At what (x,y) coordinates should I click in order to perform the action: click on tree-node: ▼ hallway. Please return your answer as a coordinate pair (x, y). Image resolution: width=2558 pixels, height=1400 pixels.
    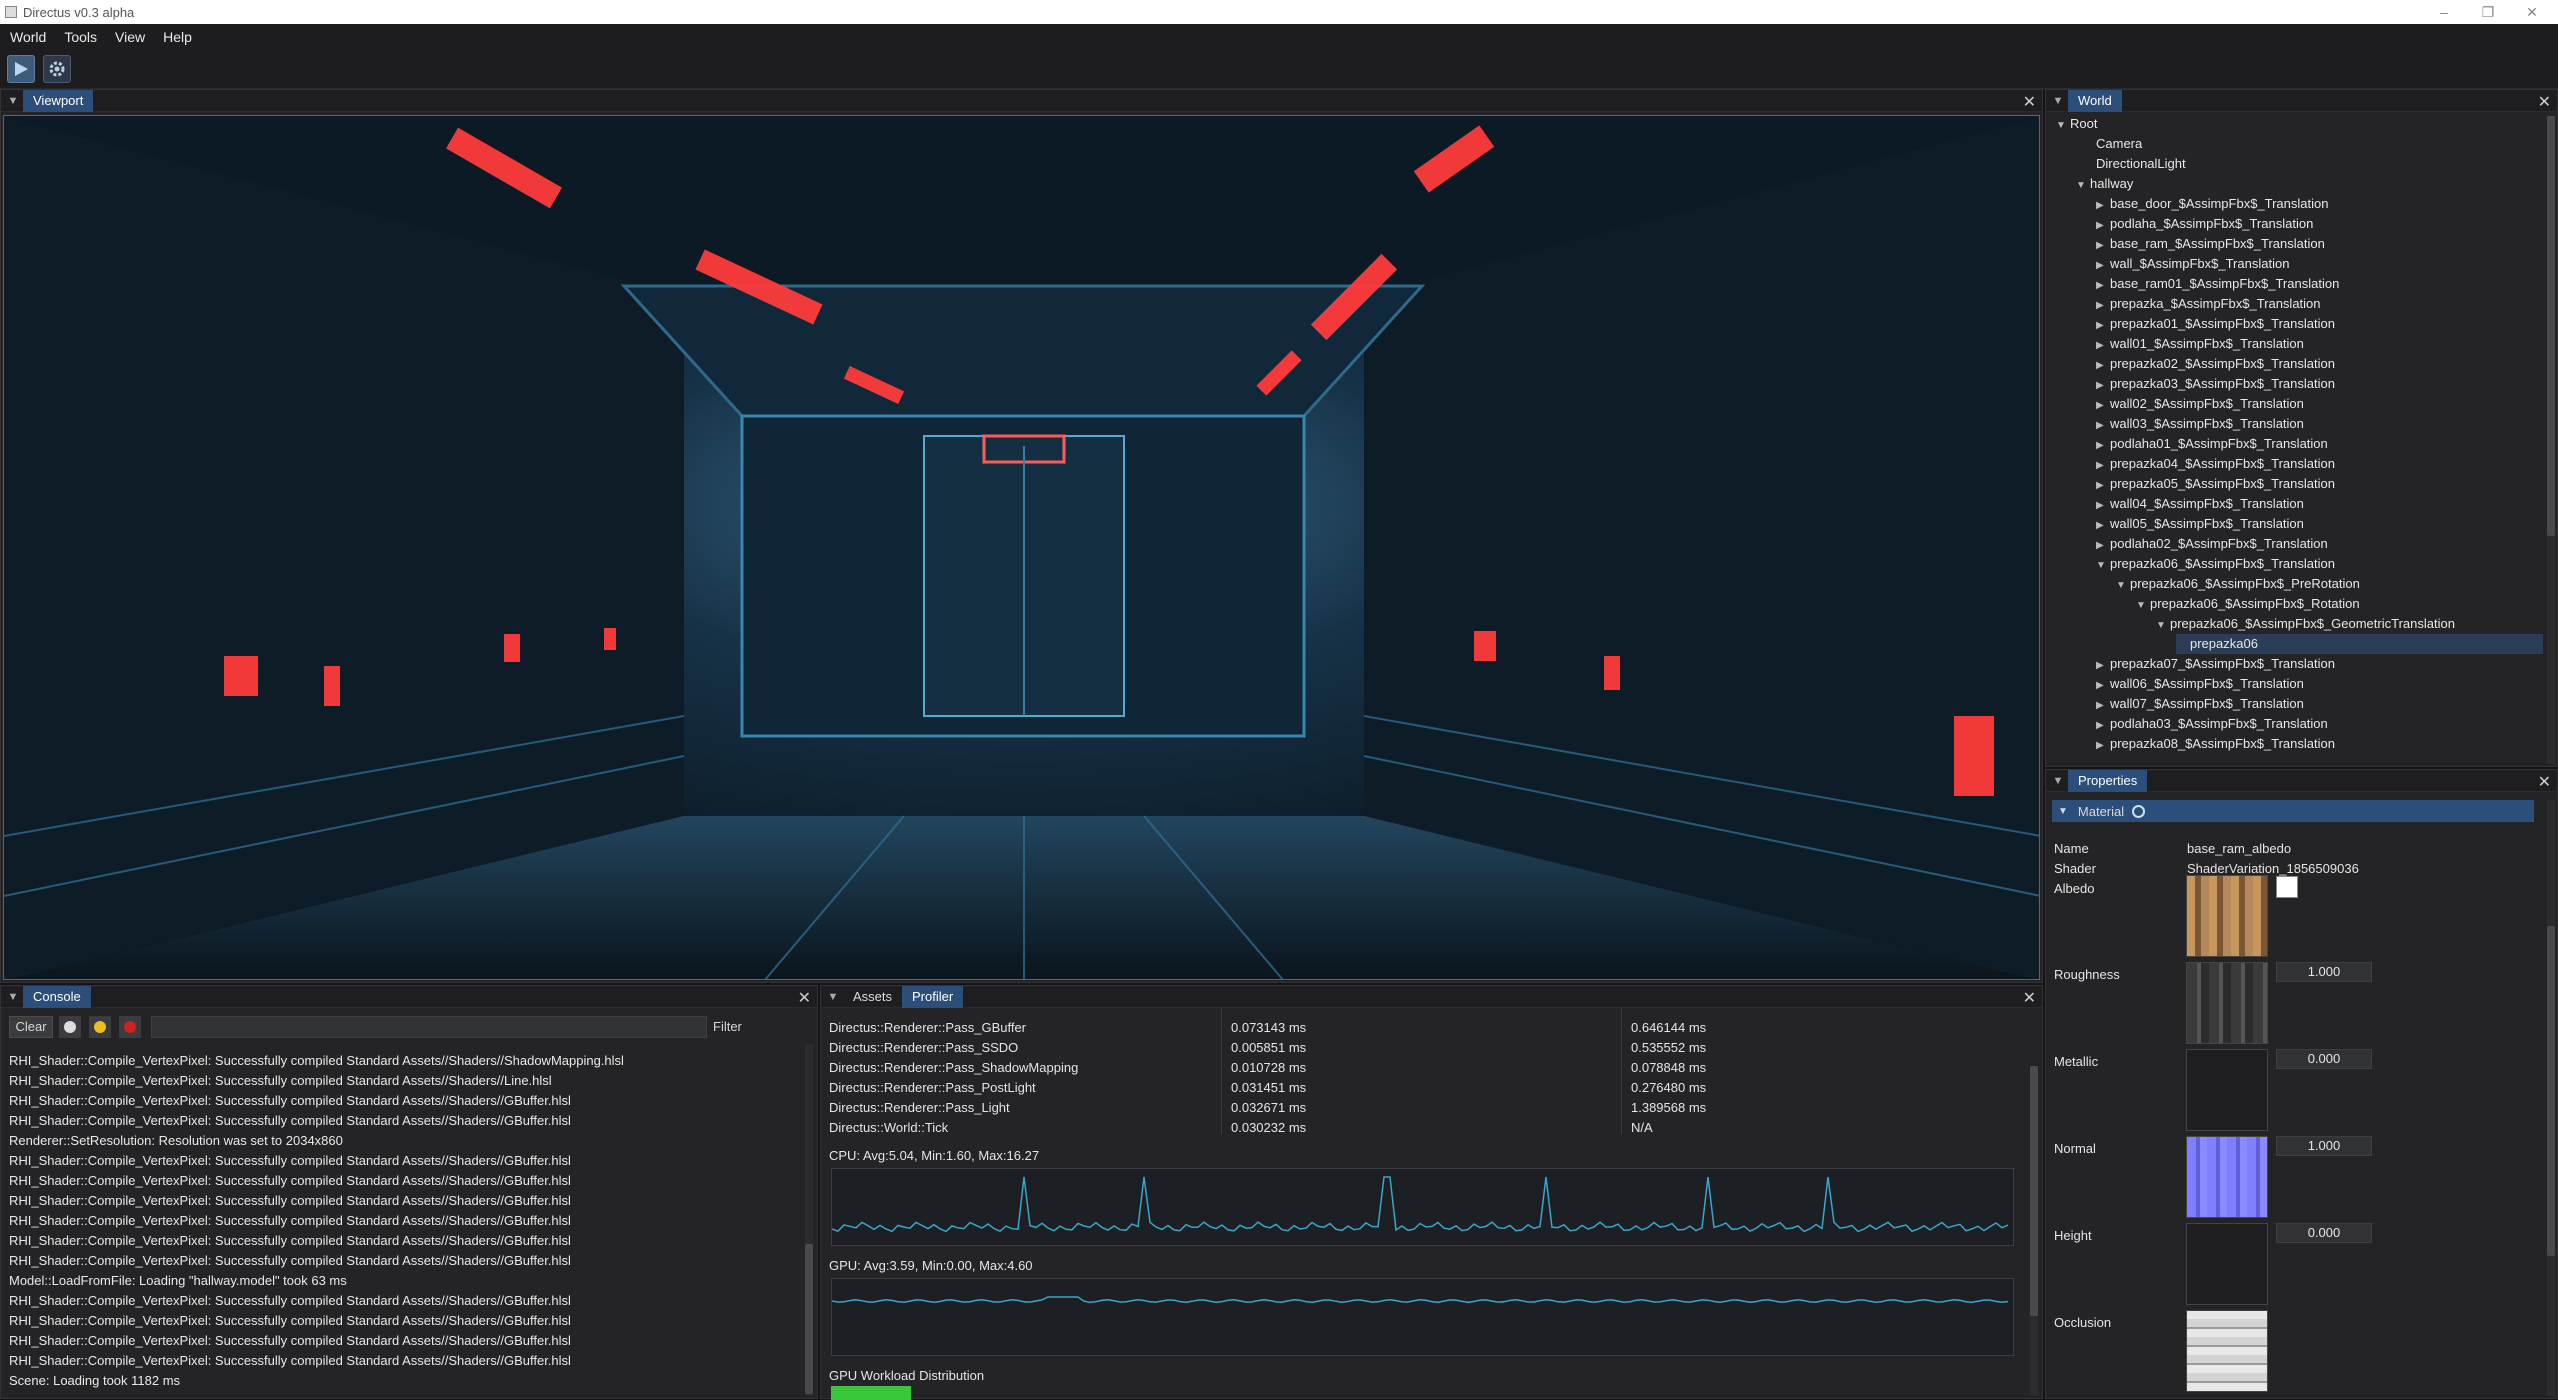
    Looking at the image, I should click on (2104, 184).